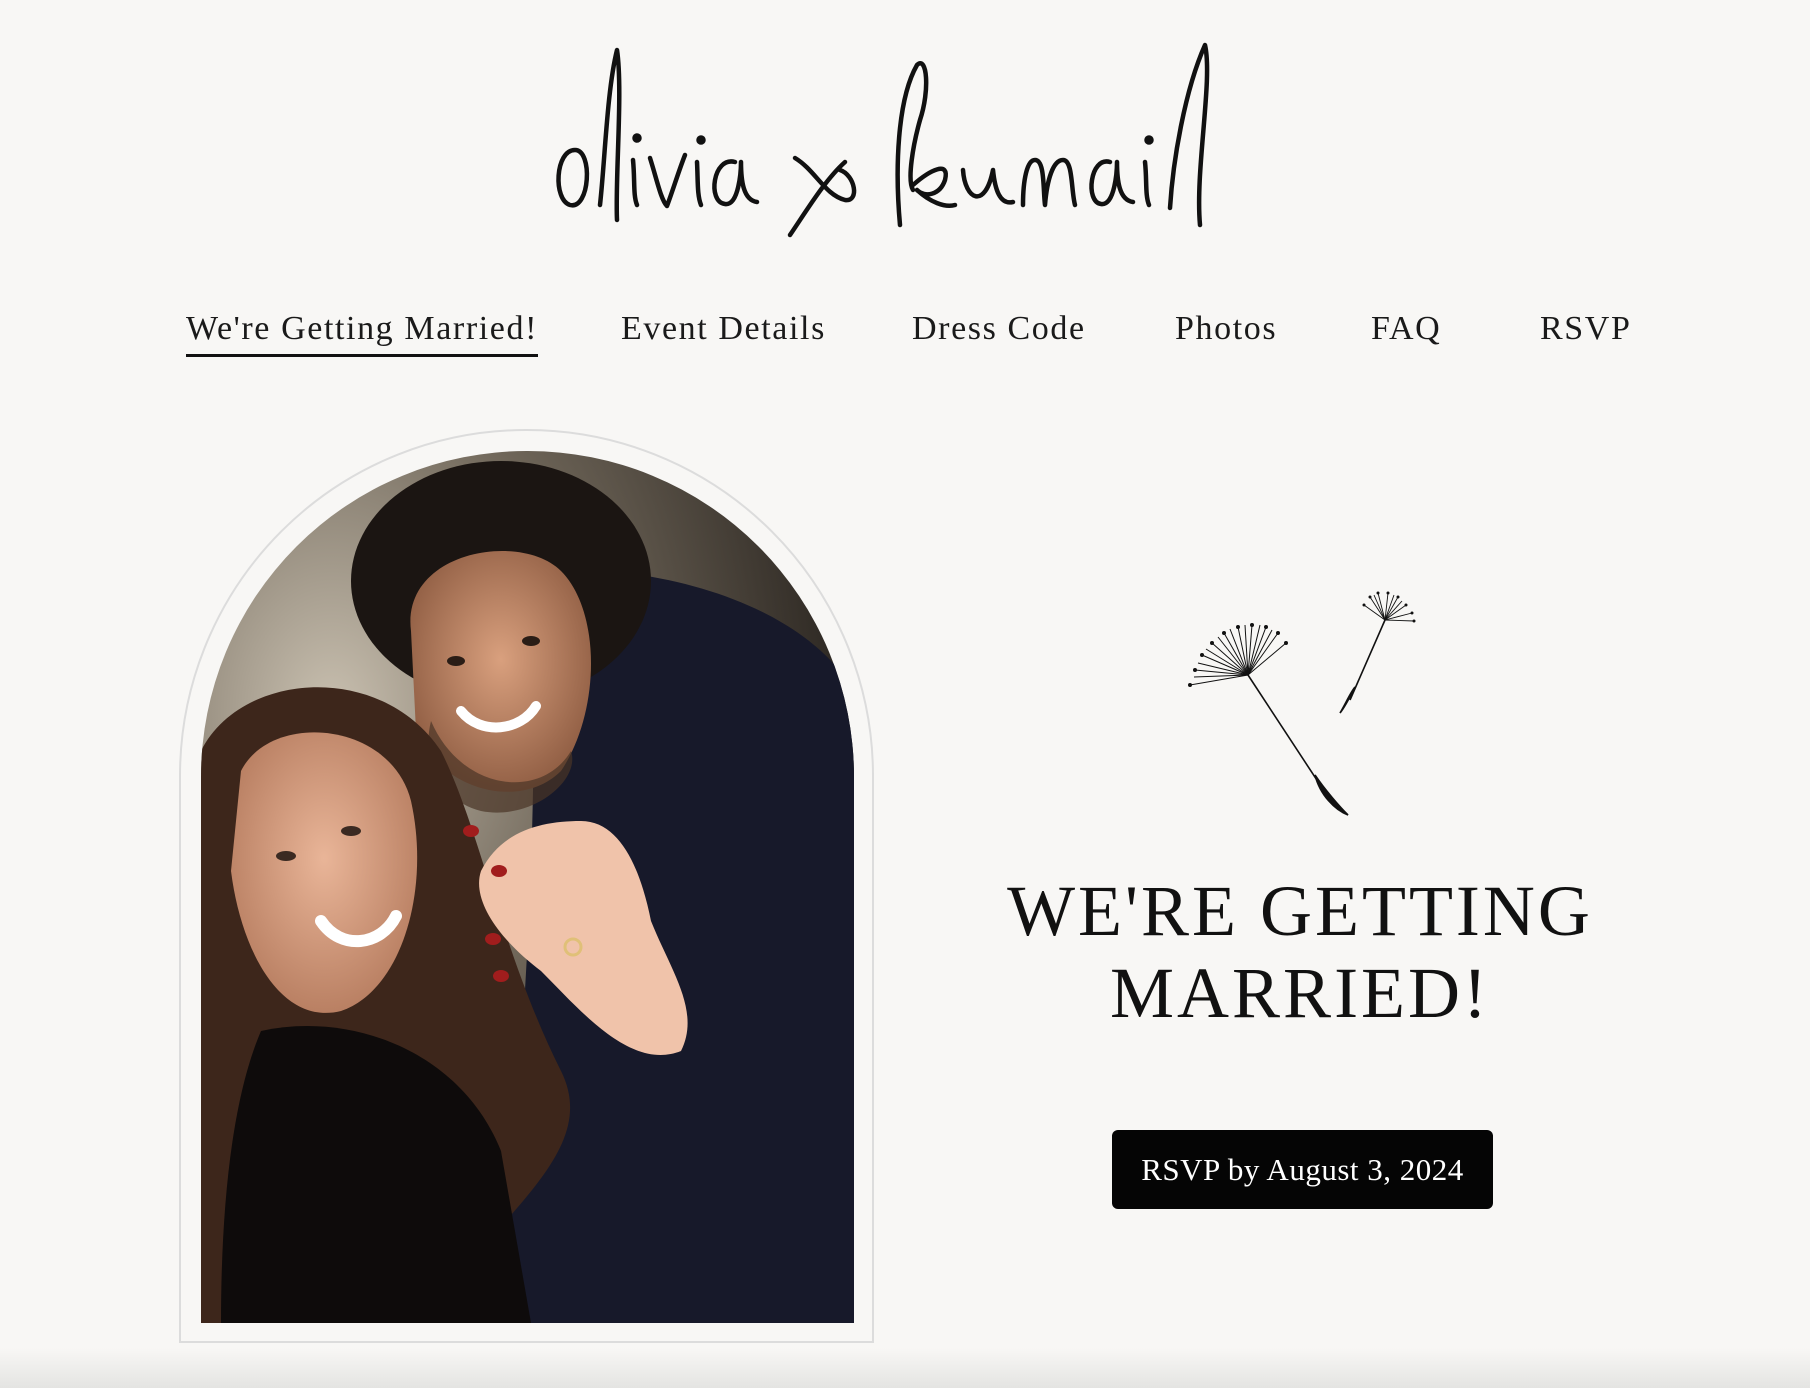 The width and height of the screenshot is (1810, 1388). What do you see at coordinates (1300, 952) in the screenshot?
I see `hero-headline: WE'RE GETTING MARRIED!` at bounding box center [1300, 952].